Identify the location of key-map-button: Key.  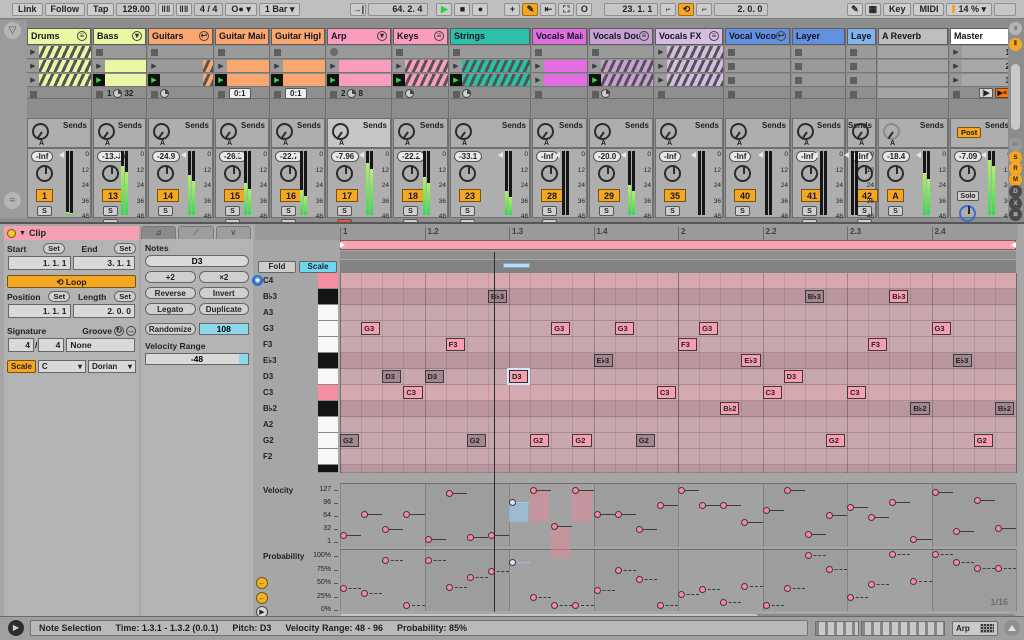
(897, 9).